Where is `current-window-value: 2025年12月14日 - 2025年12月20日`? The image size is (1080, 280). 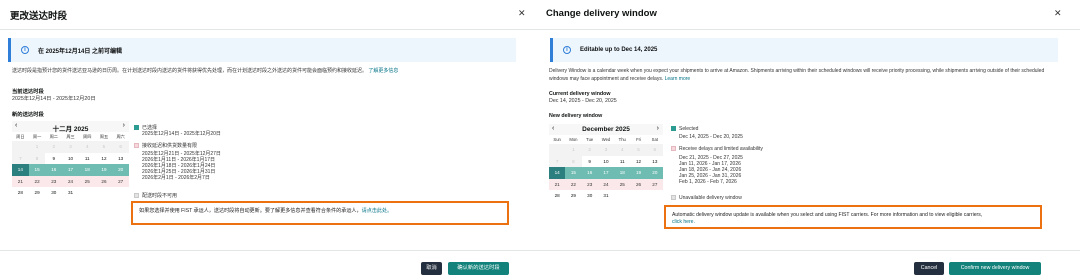
current-window-value: 2025年12月14日 - 2025年12月20日 is located at coordinates (54, 99).